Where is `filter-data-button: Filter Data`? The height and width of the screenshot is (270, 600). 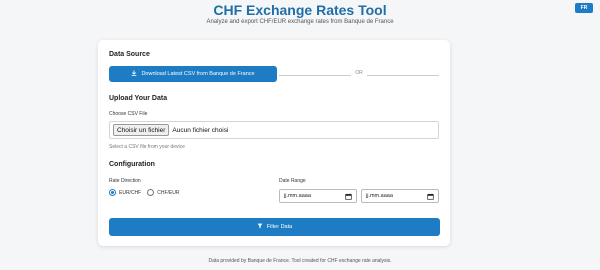
filter-data-button: Filter Data is located at coordinates (274, 227).